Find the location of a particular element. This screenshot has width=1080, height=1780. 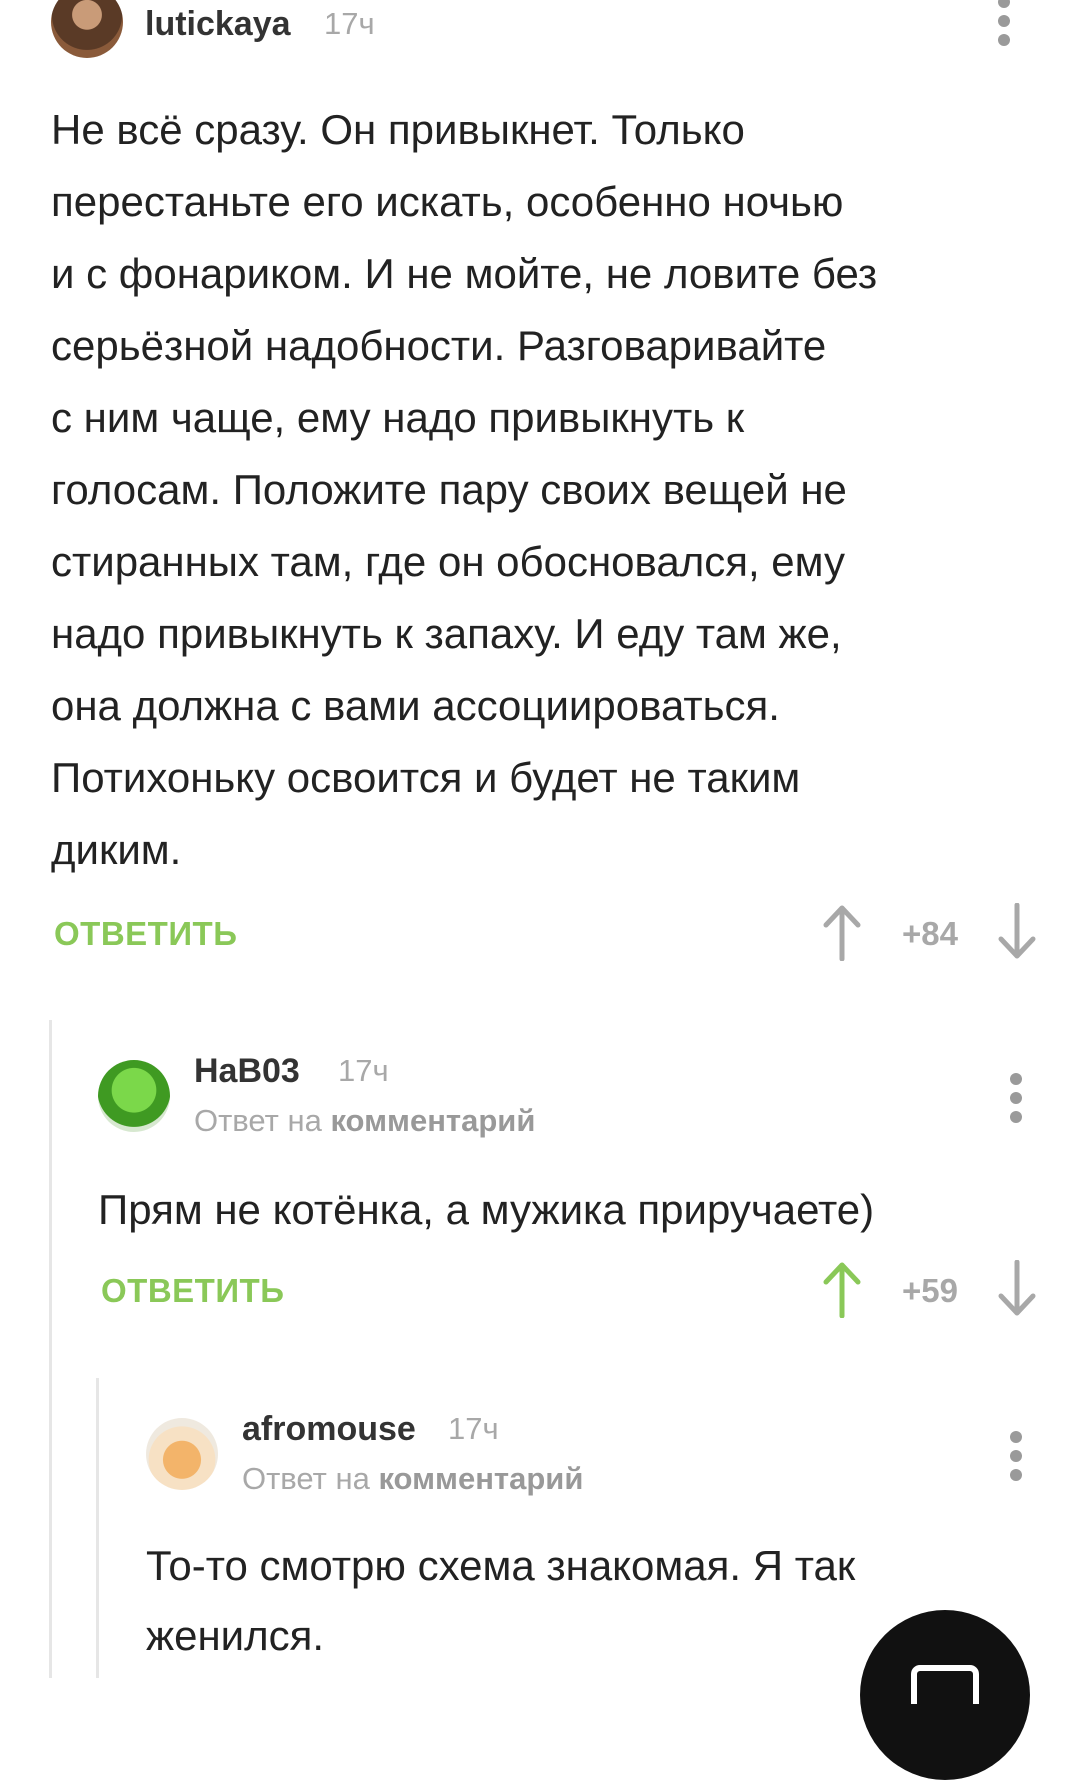

comment-text-line: То-то смотрю схема знакомая. Я так is located at coordinates (501, 1565).